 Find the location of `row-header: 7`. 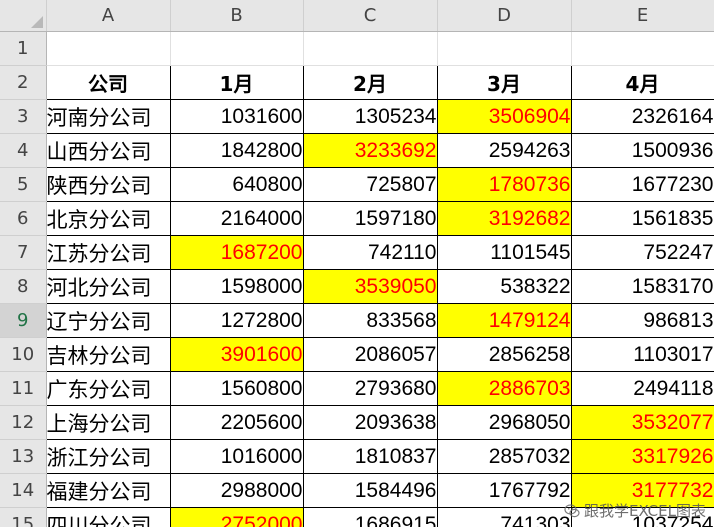

row-header: 7 is located at coordinates (23, 252).